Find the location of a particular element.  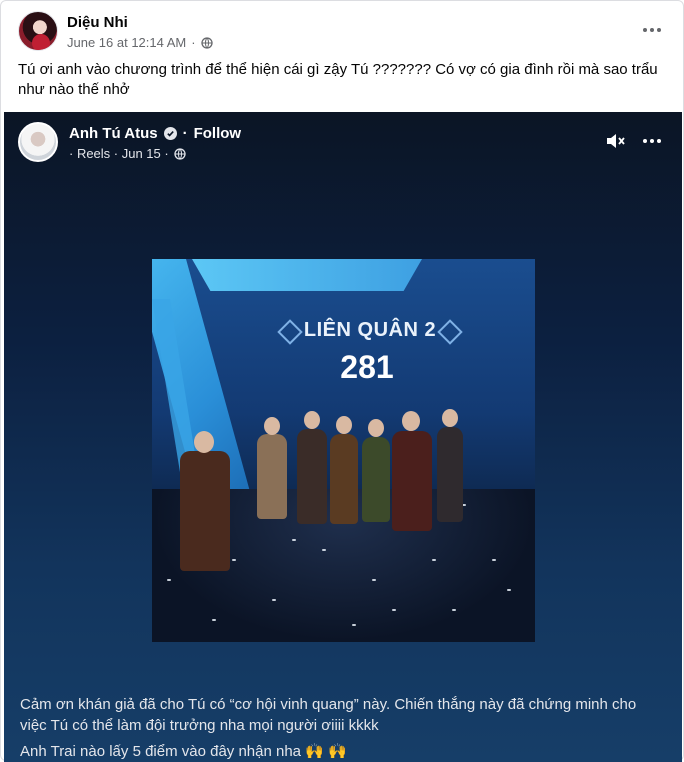

post-timestamp: June 16 at 12:14 AM is located at coordinates (126, 42).